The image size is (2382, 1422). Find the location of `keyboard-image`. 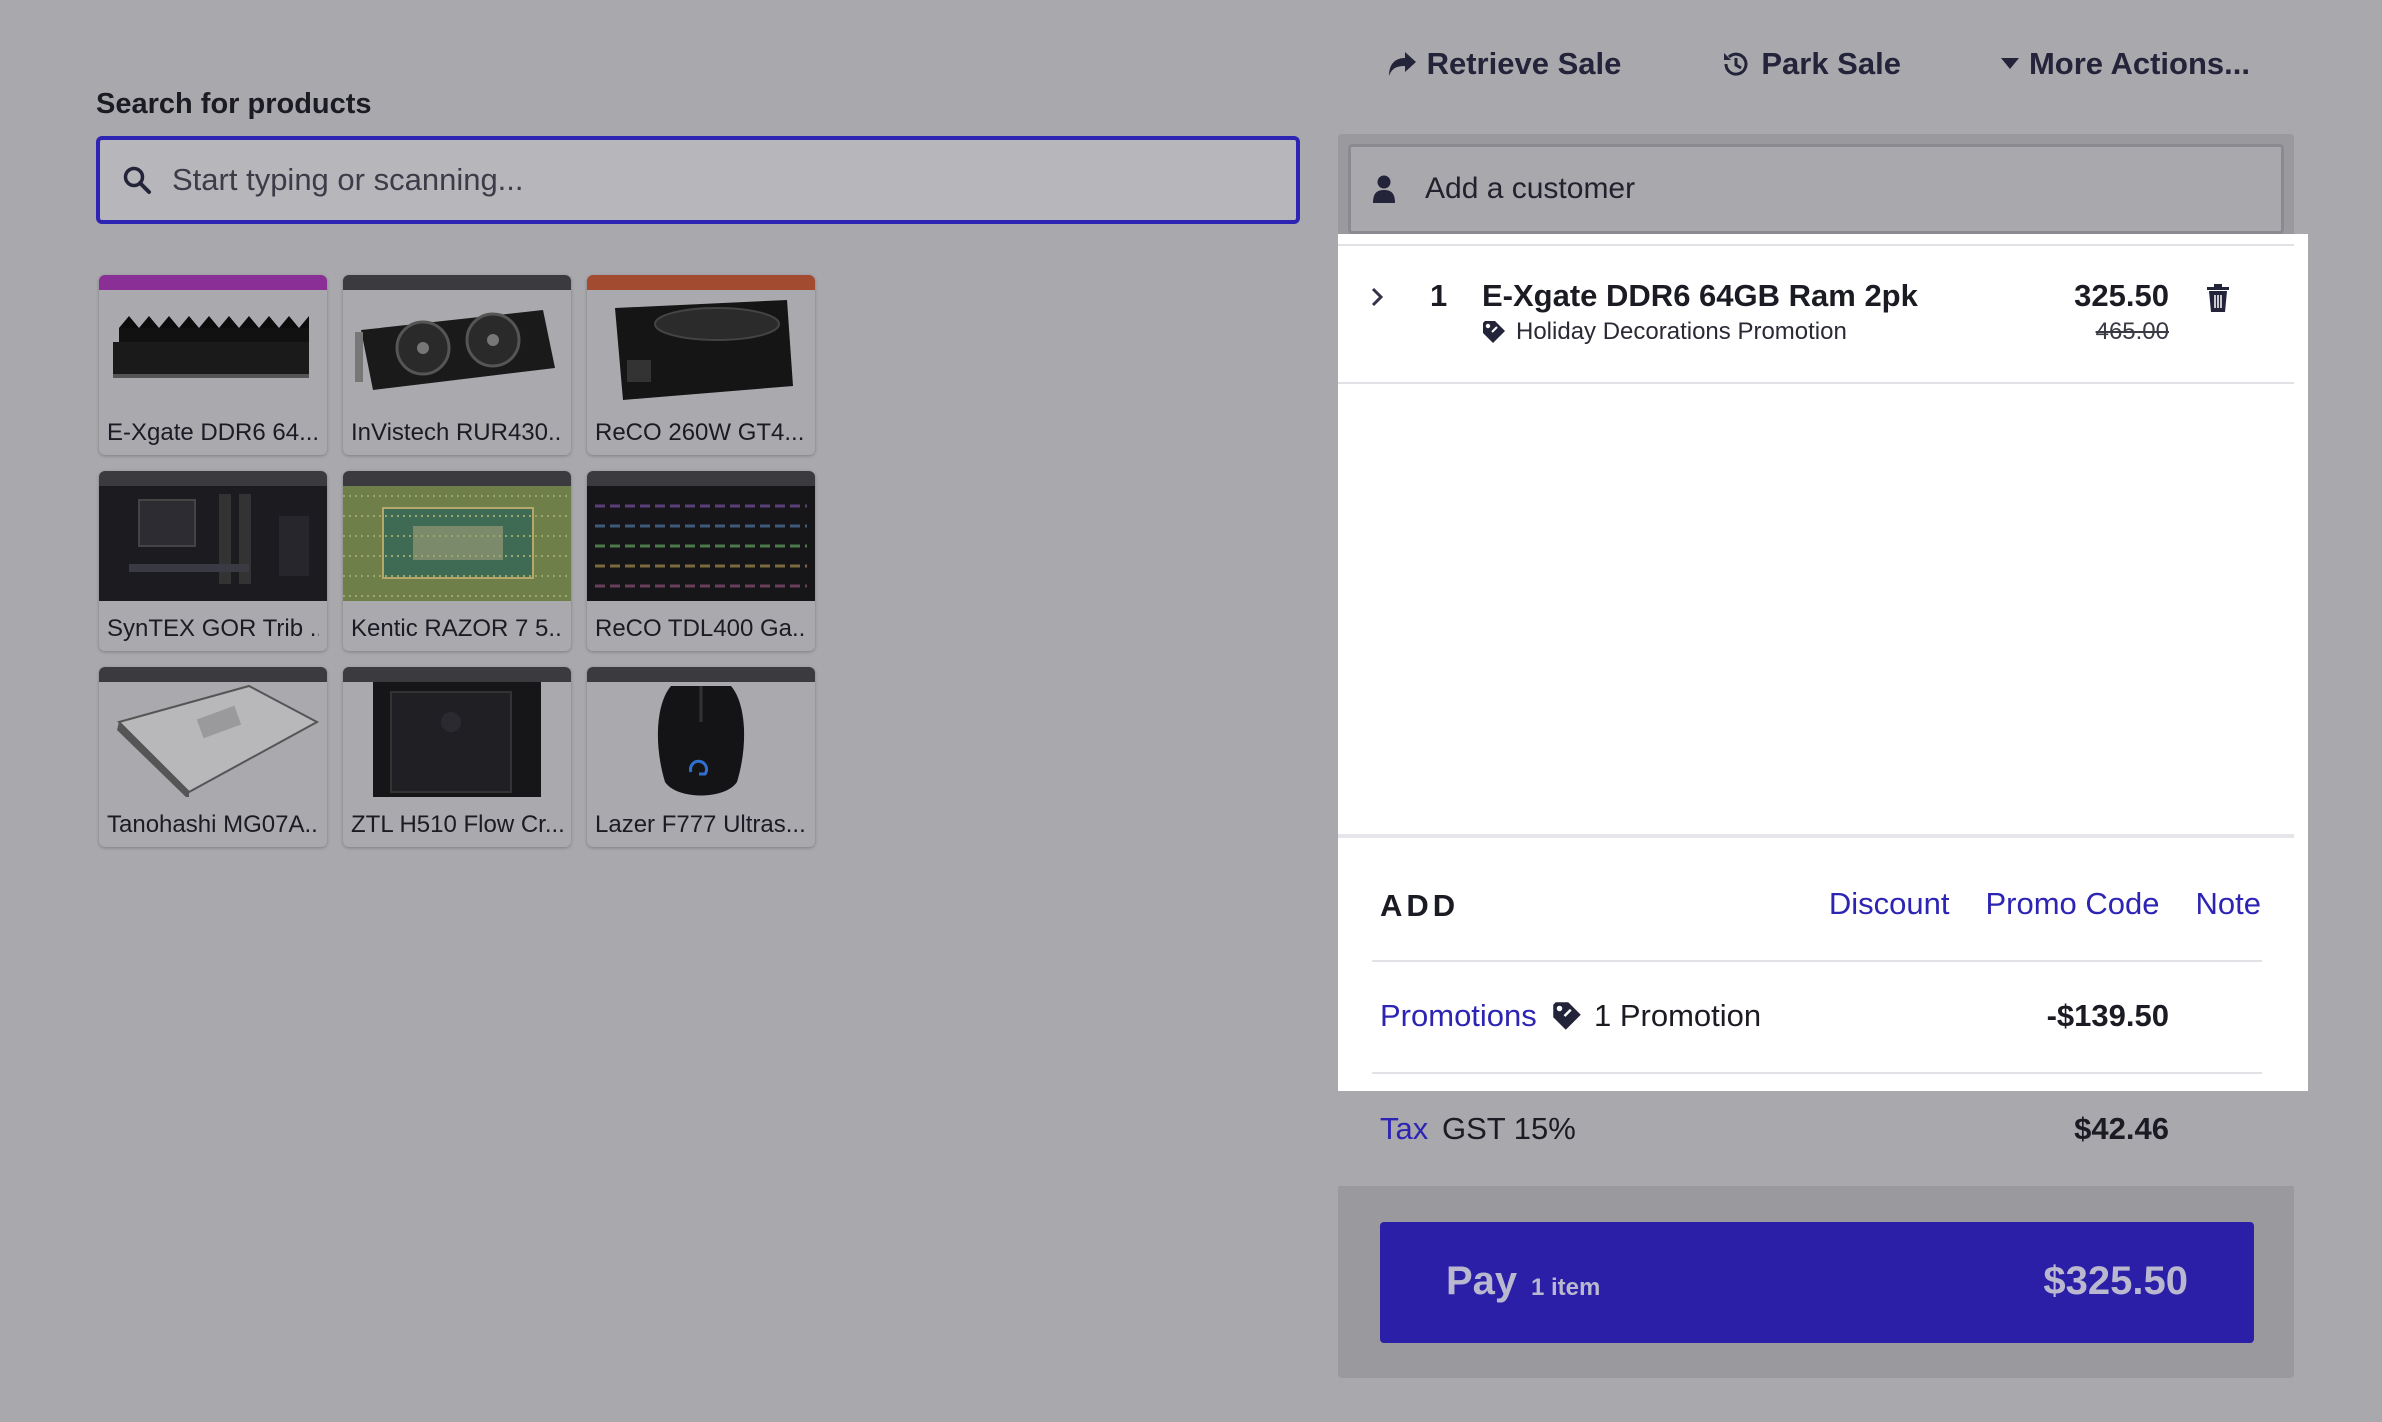

keyboard-image is located at coordinates (701, 543).